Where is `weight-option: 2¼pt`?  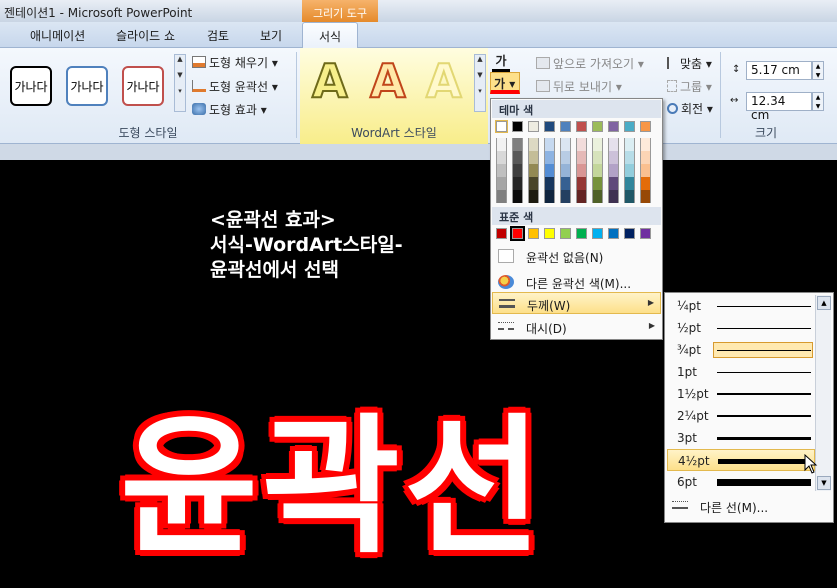
weight-option: 2¼pt is located at coordinates (741, 416).